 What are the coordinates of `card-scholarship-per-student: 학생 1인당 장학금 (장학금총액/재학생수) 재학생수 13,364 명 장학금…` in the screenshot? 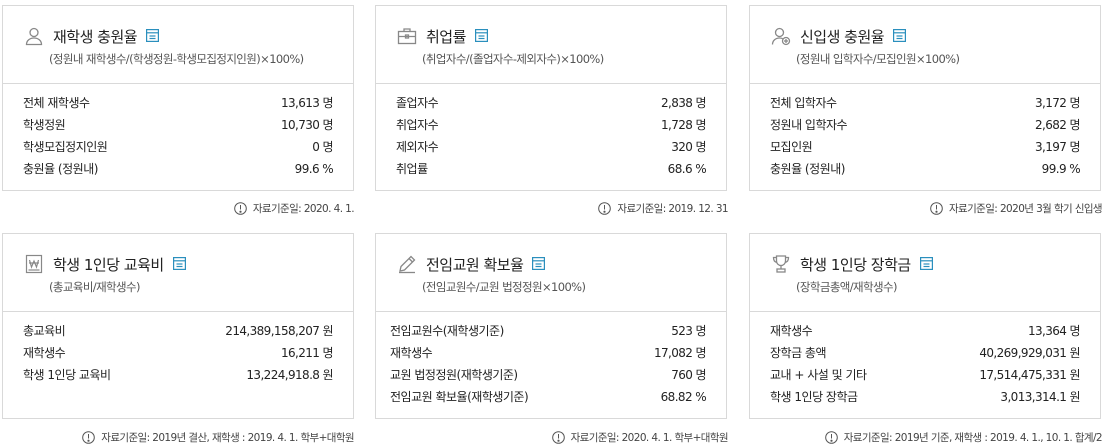 It's located at (925, 326).